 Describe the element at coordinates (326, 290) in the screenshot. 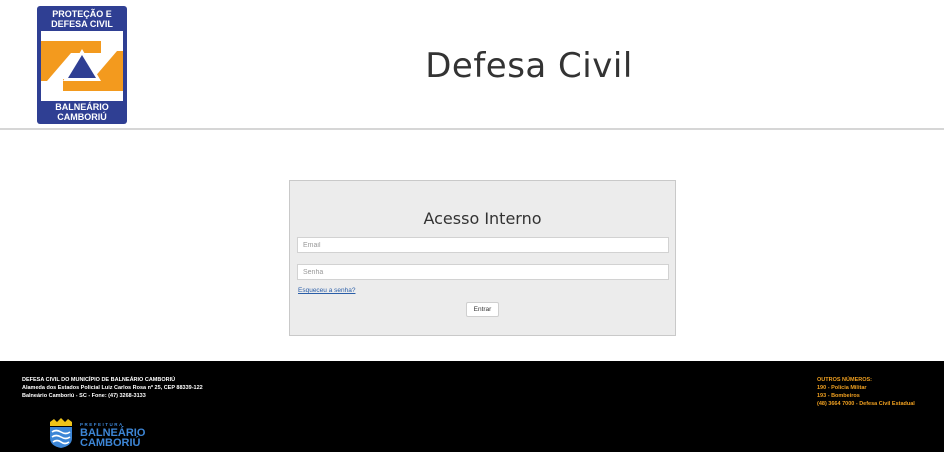

I see `forgot-password-link: Esqueceu a senha?` at that location.